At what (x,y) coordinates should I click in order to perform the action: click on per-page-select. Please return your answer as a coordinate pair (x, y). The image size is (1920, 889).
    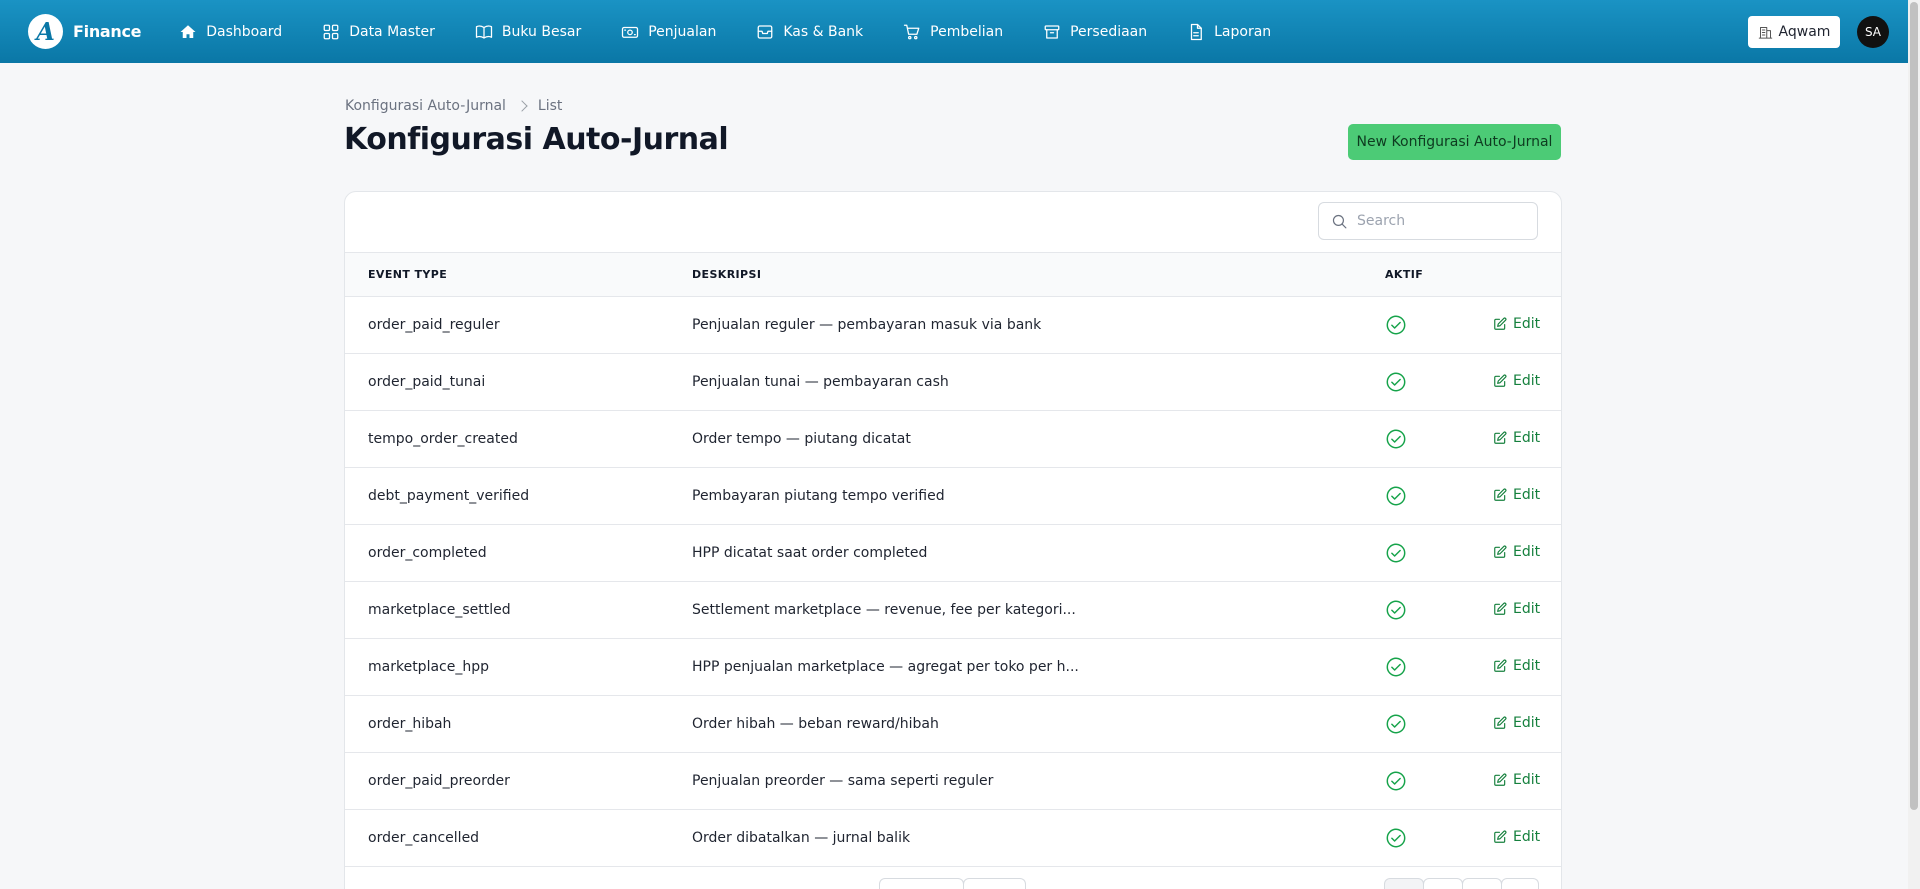
    Looking at the image, I should click on (921, 883).